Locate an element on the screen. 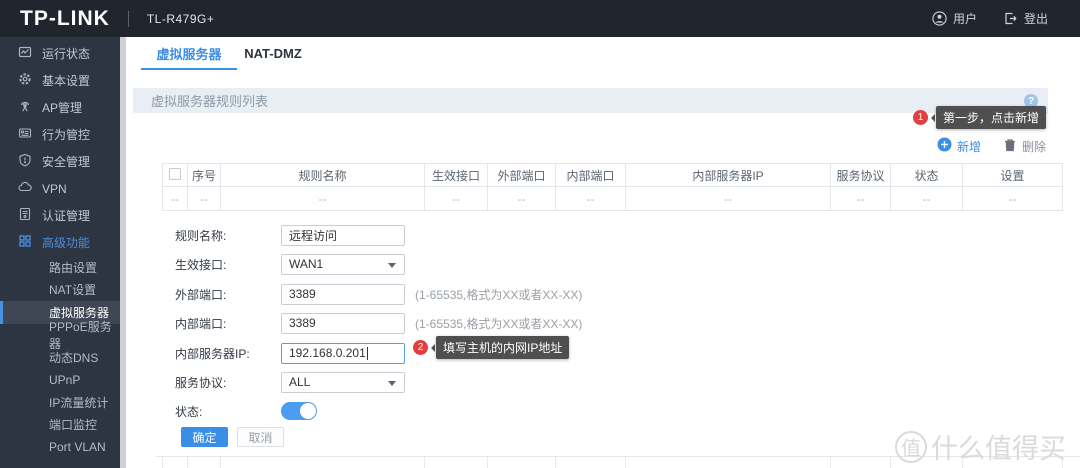 This screenshot has width=1080, height=468. internal-port-input: 3389 is located at coordinates (343, 323).